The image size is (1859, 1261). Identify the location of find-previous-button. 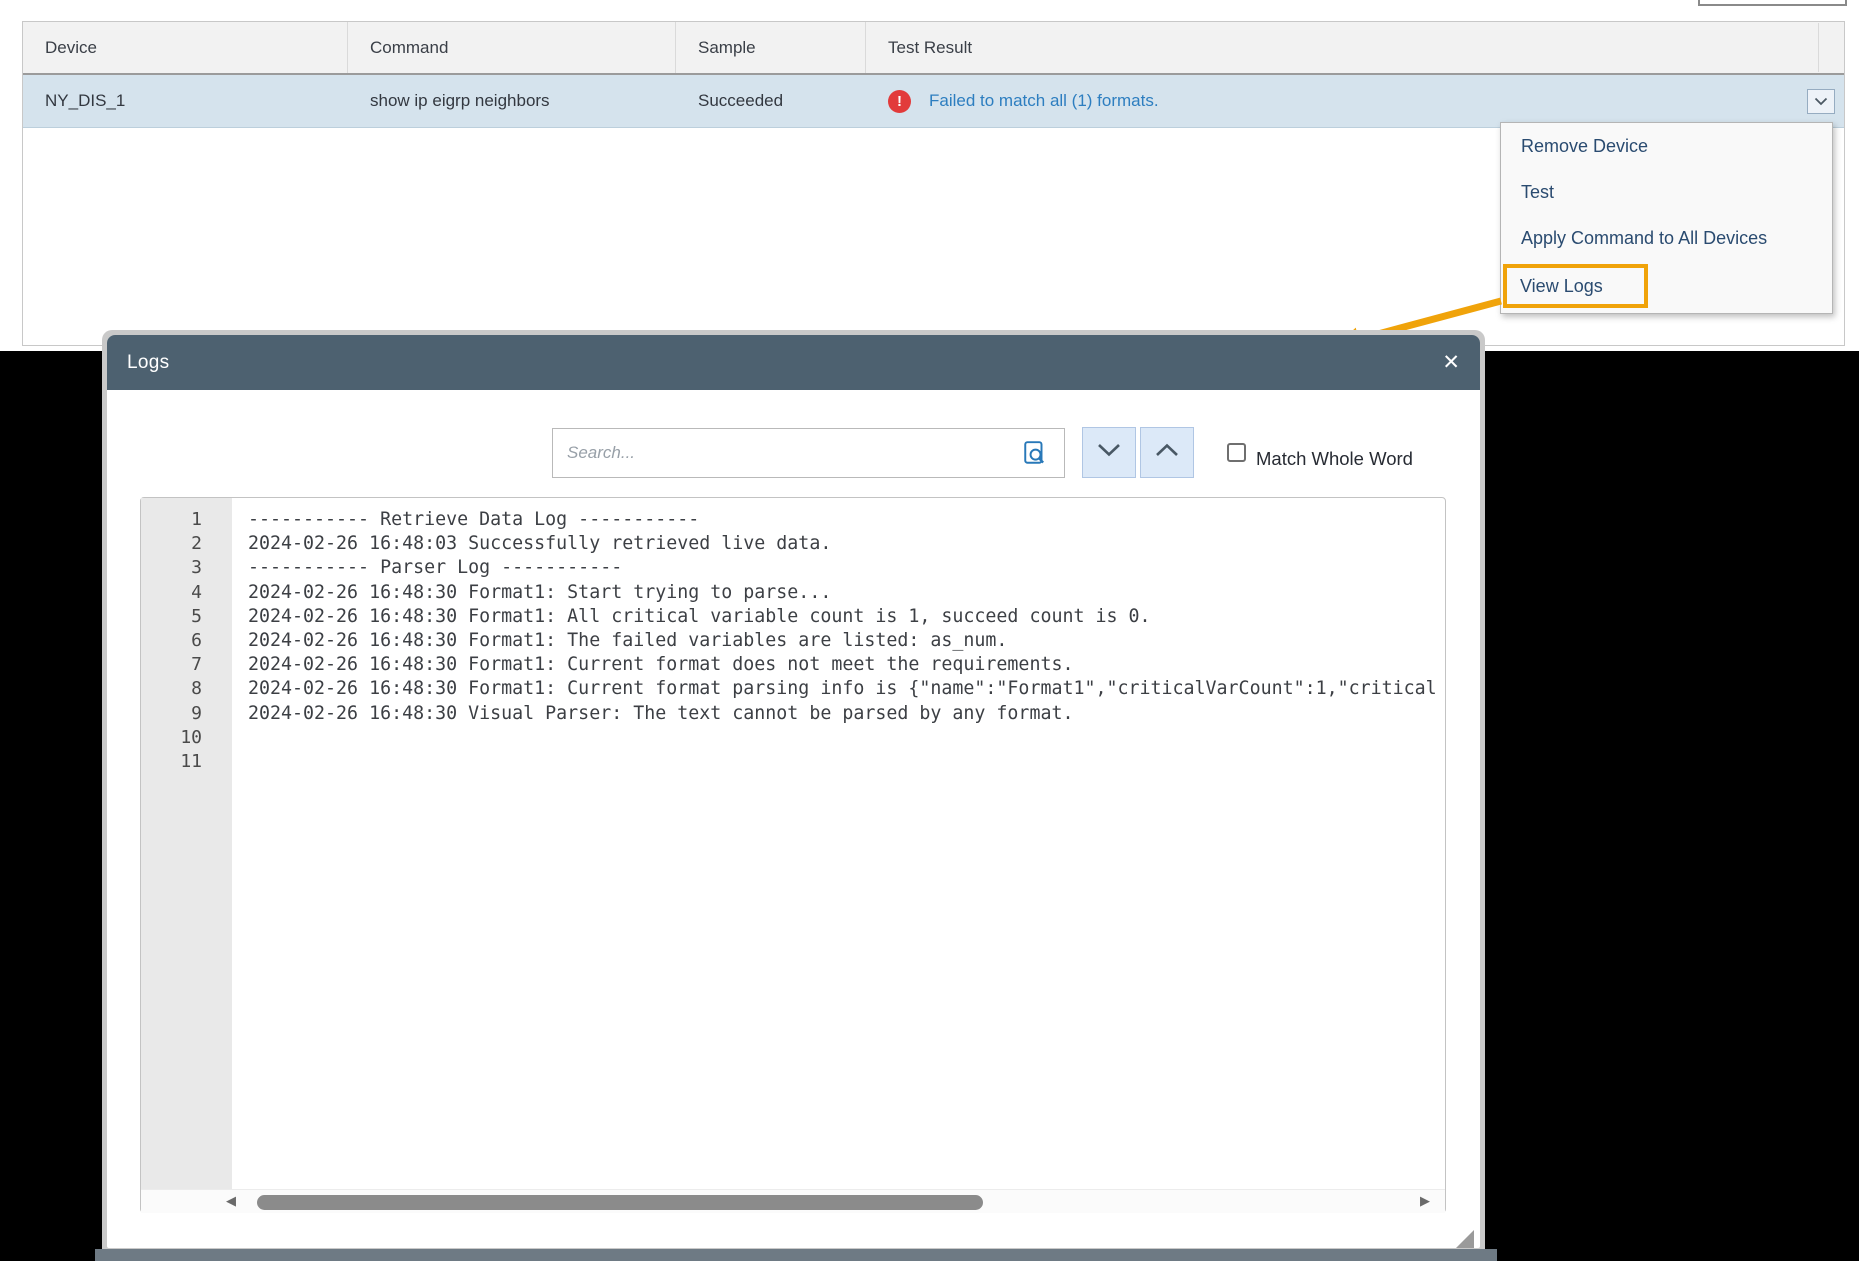
(1167, 452).